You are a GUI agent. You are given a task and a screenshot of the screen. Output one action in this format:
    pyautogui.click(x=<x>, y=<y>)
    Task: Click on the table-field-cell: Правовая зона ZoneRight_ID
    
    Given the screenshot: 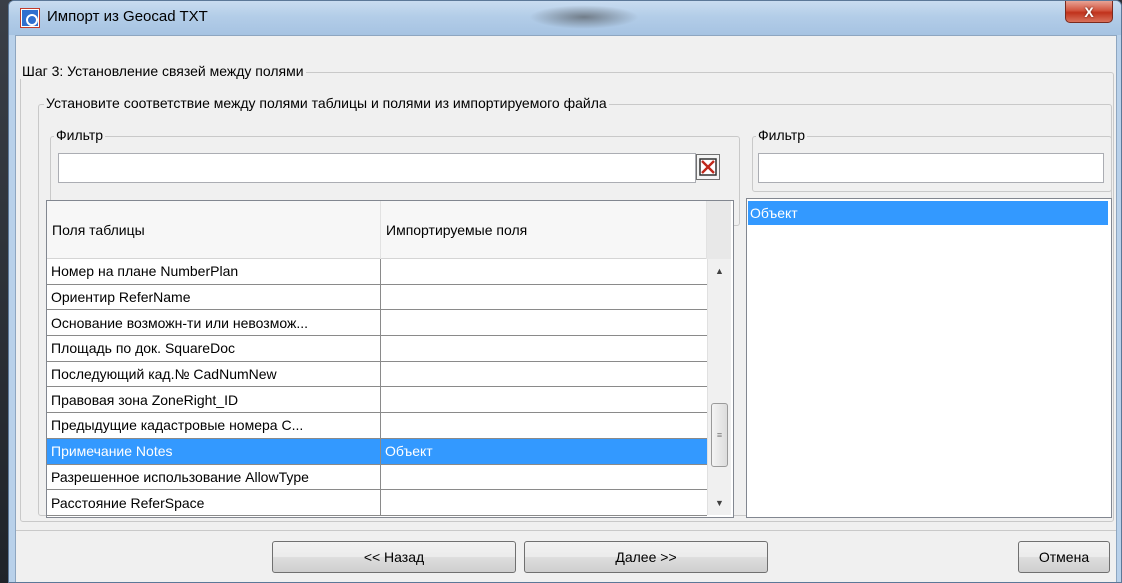 What is the action you would take?
    pyautogui.click(x=214, y=400)
    